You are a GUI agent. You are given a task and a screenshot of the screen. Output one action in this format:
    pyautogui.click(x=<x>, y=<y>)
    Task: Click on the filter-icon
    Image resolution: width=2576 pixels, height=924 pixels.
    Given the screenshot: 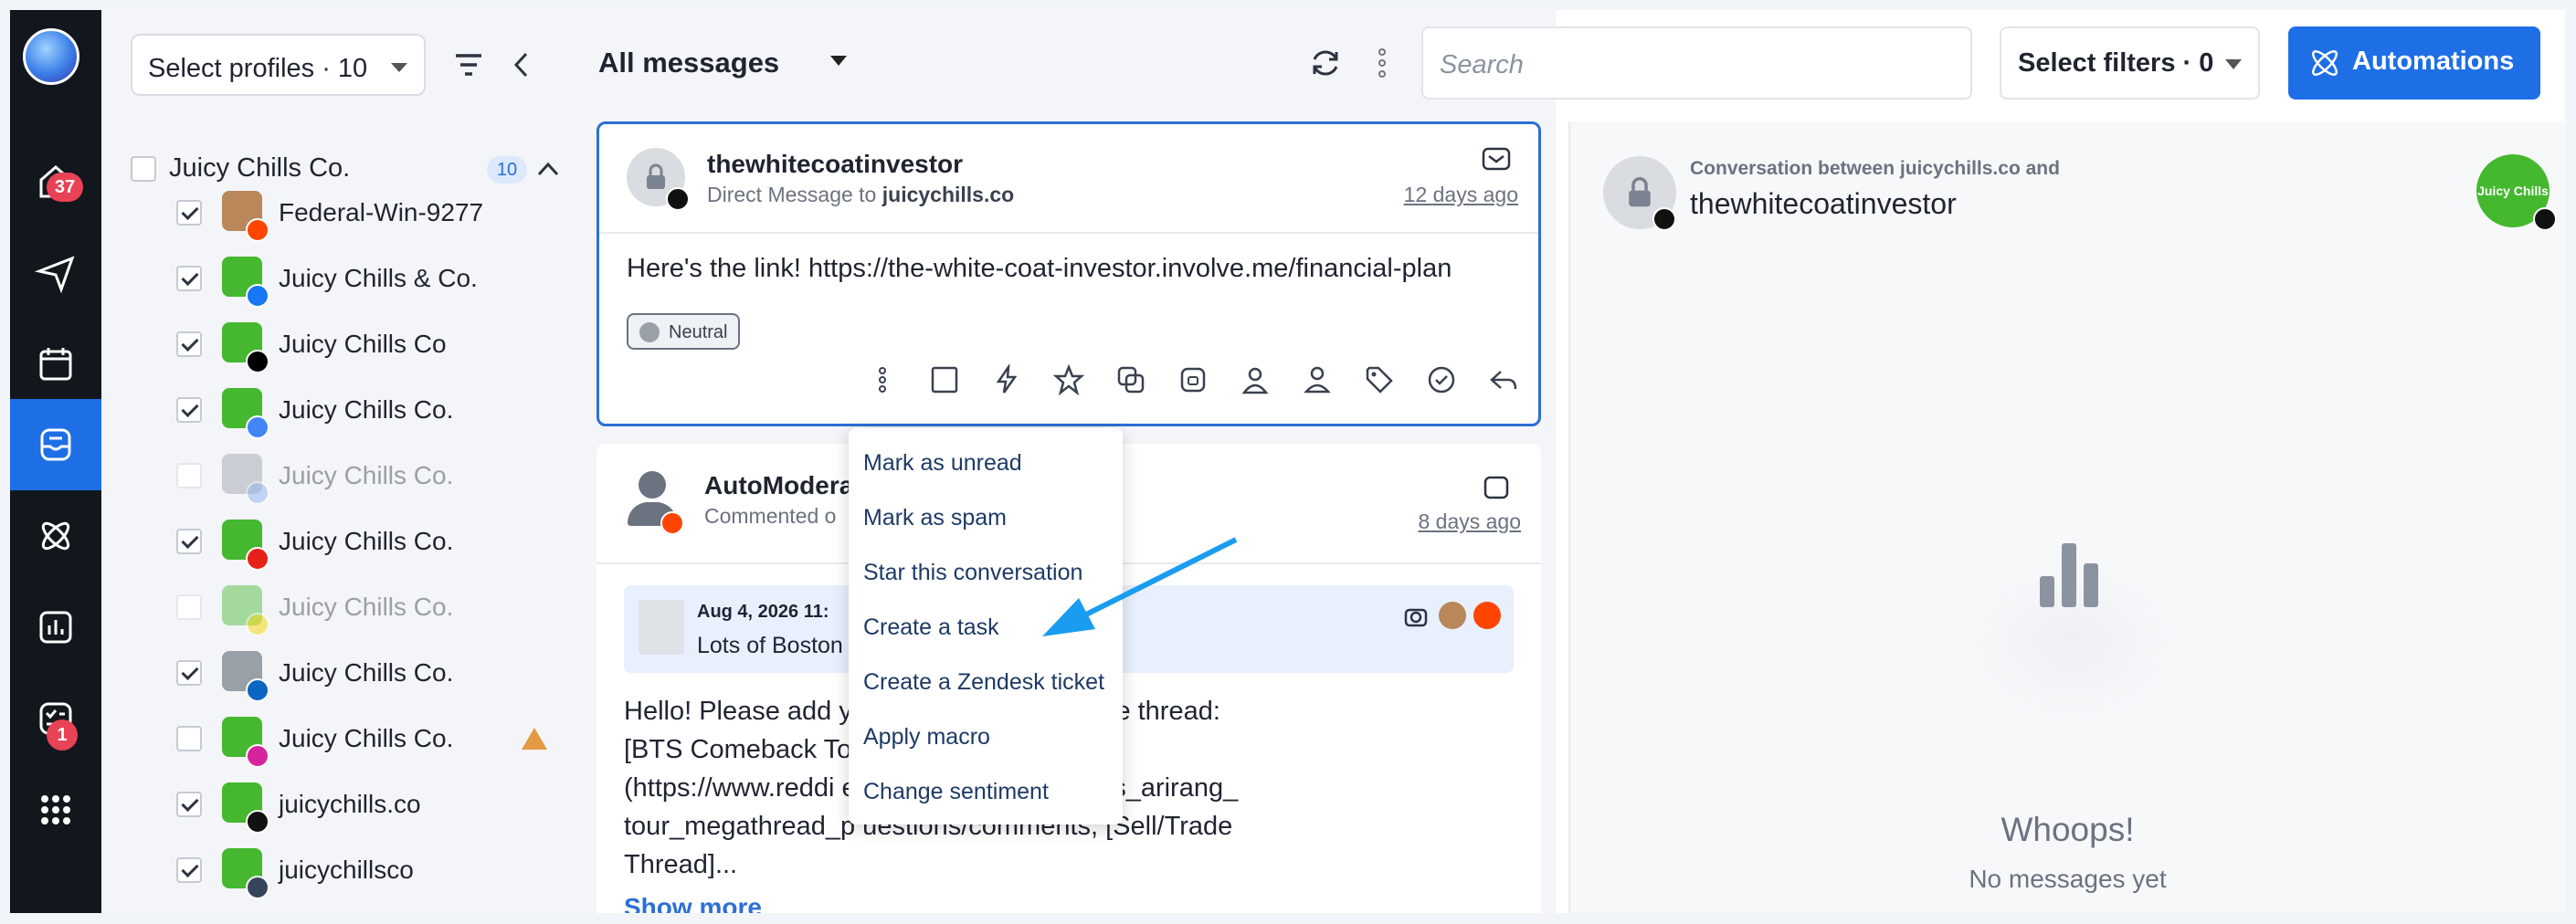 What is the action you would take?
    pyautogui.click(x=469, y=65)
    